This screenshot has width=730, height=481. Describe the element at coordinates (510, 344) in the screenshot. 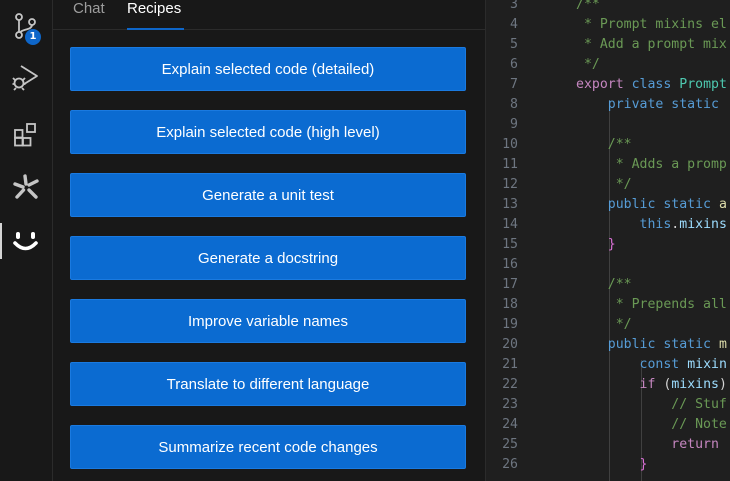

I see `line-number: 20` at that location.